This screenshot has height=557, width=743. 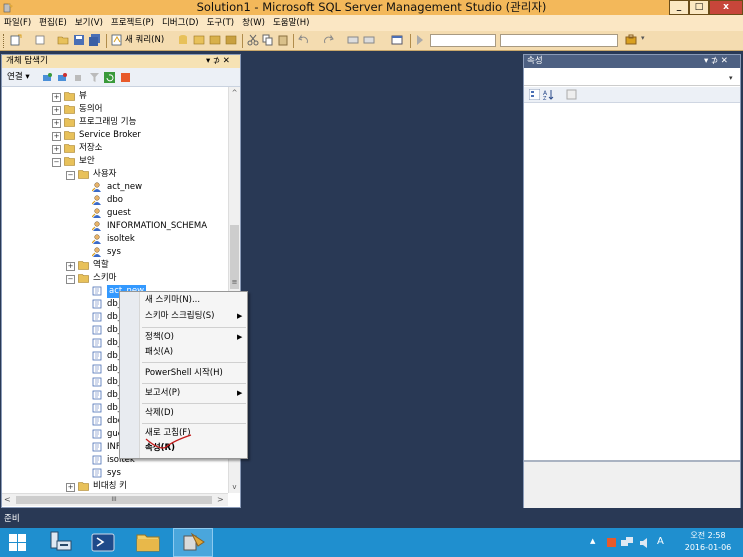 What do you see at coordinates (369, 40) in the screenshot?
I see `navigate-forward-icon` at bounding box center [369, 40].